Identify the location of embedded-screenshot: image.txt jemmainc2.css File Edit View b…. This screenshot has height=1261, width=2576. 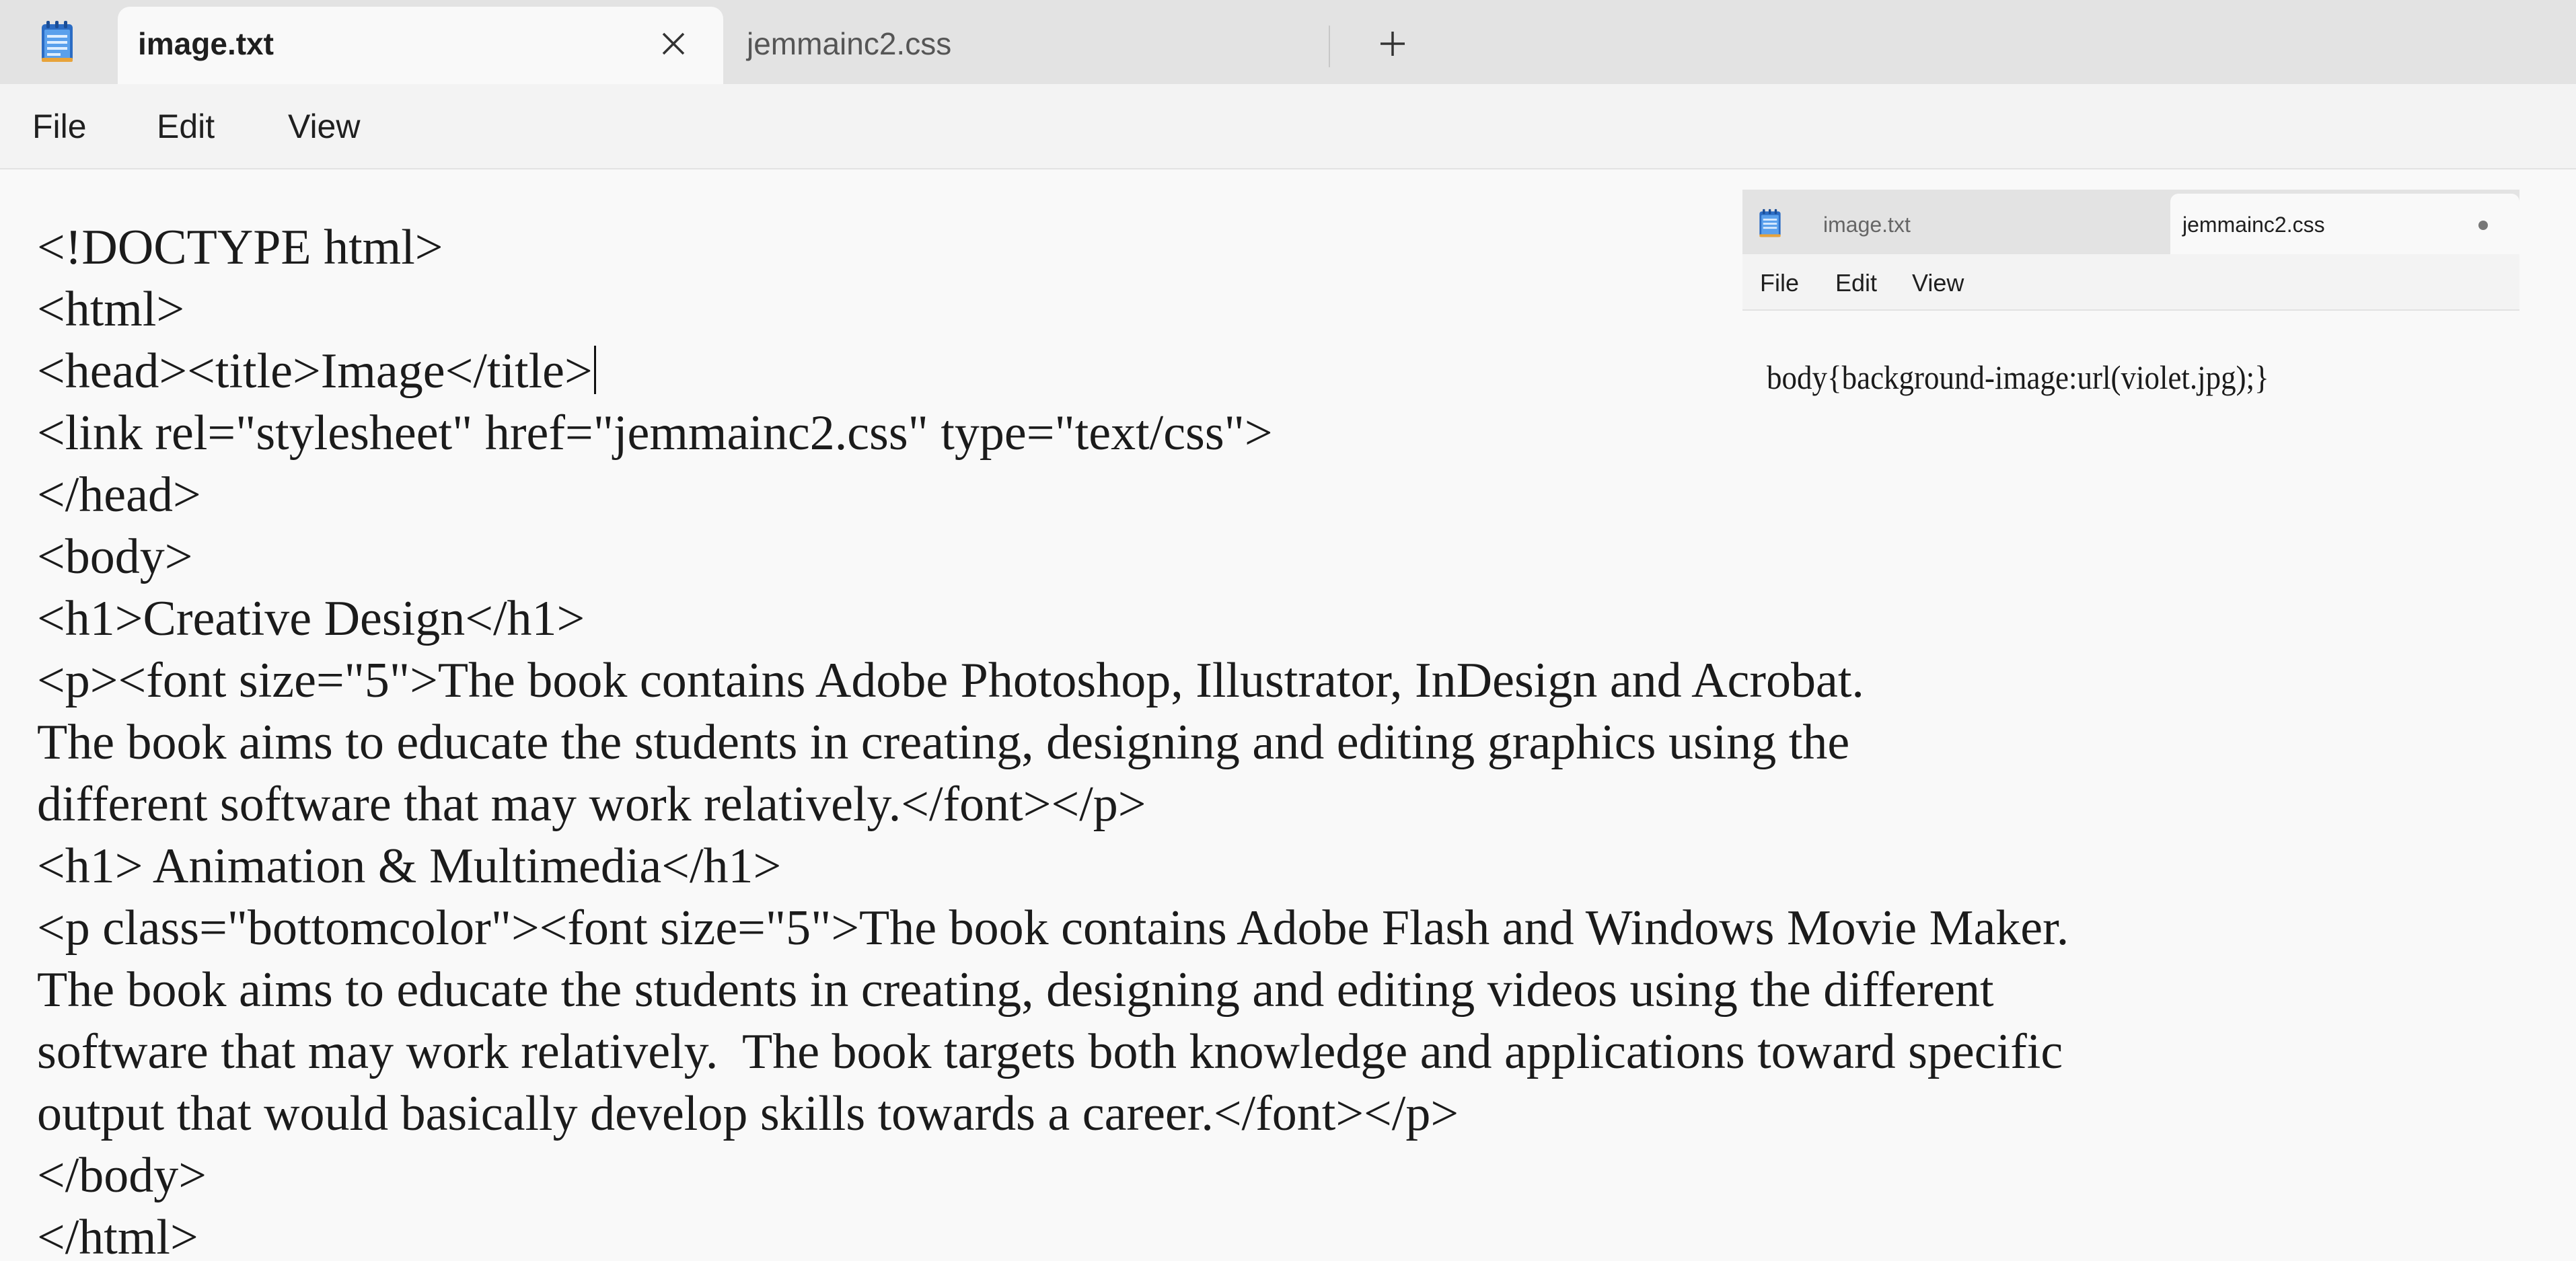
(2130, 326).